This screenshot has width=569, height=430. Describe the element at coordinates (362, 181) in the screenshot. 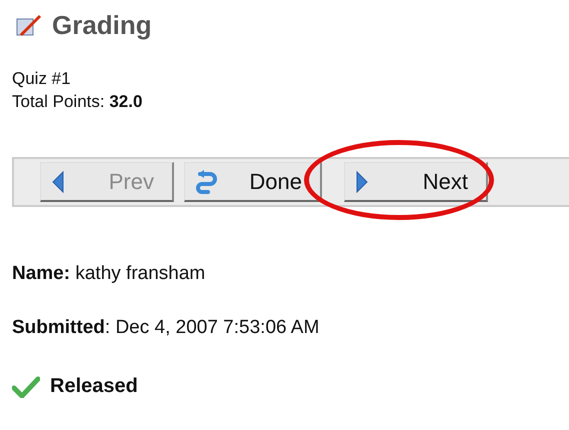

I see `right-arrow-icon` at that location.